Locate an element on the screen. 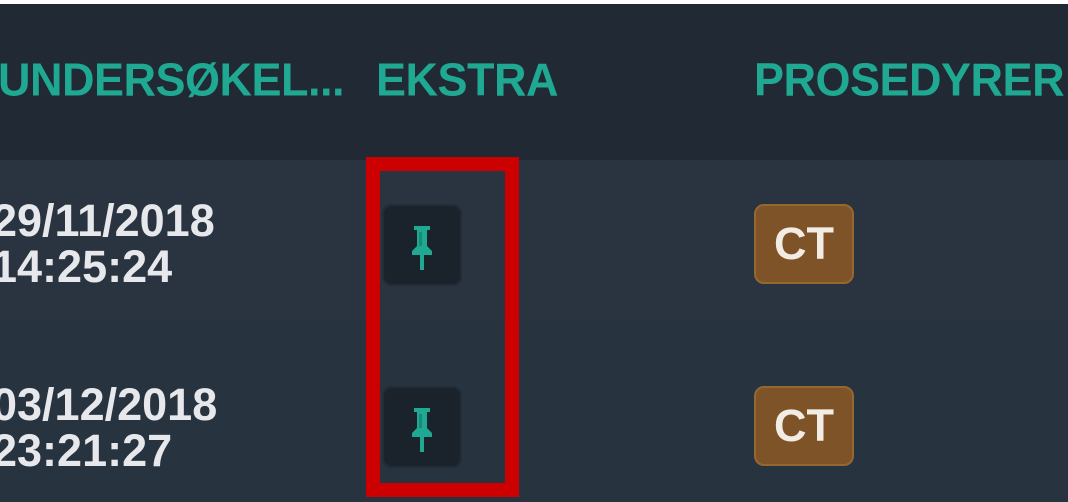 The width and height of the screenshot is (1068, 502). column-header-ekstra: EKSTRA is located at coordinates (467, 80).